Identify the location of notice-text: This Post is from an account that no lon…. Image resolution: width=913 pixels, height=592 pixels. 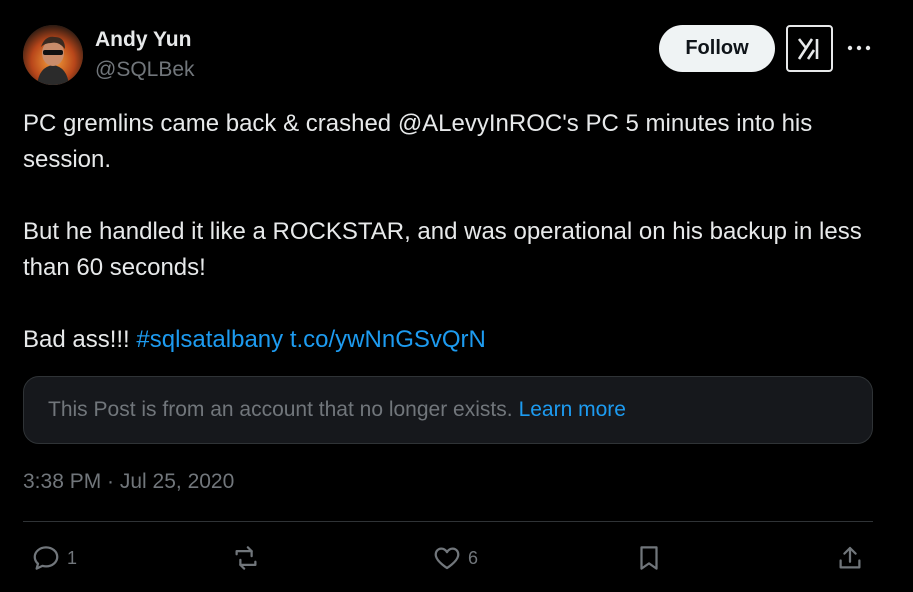
(280, 409).